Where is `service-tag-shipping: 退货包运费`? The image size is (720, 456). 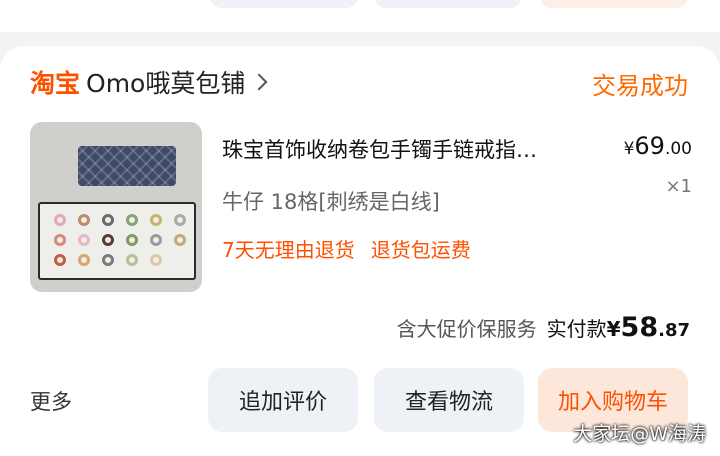
service-tag-shipping: 退货包运费 is located at coordinates (420, 250).